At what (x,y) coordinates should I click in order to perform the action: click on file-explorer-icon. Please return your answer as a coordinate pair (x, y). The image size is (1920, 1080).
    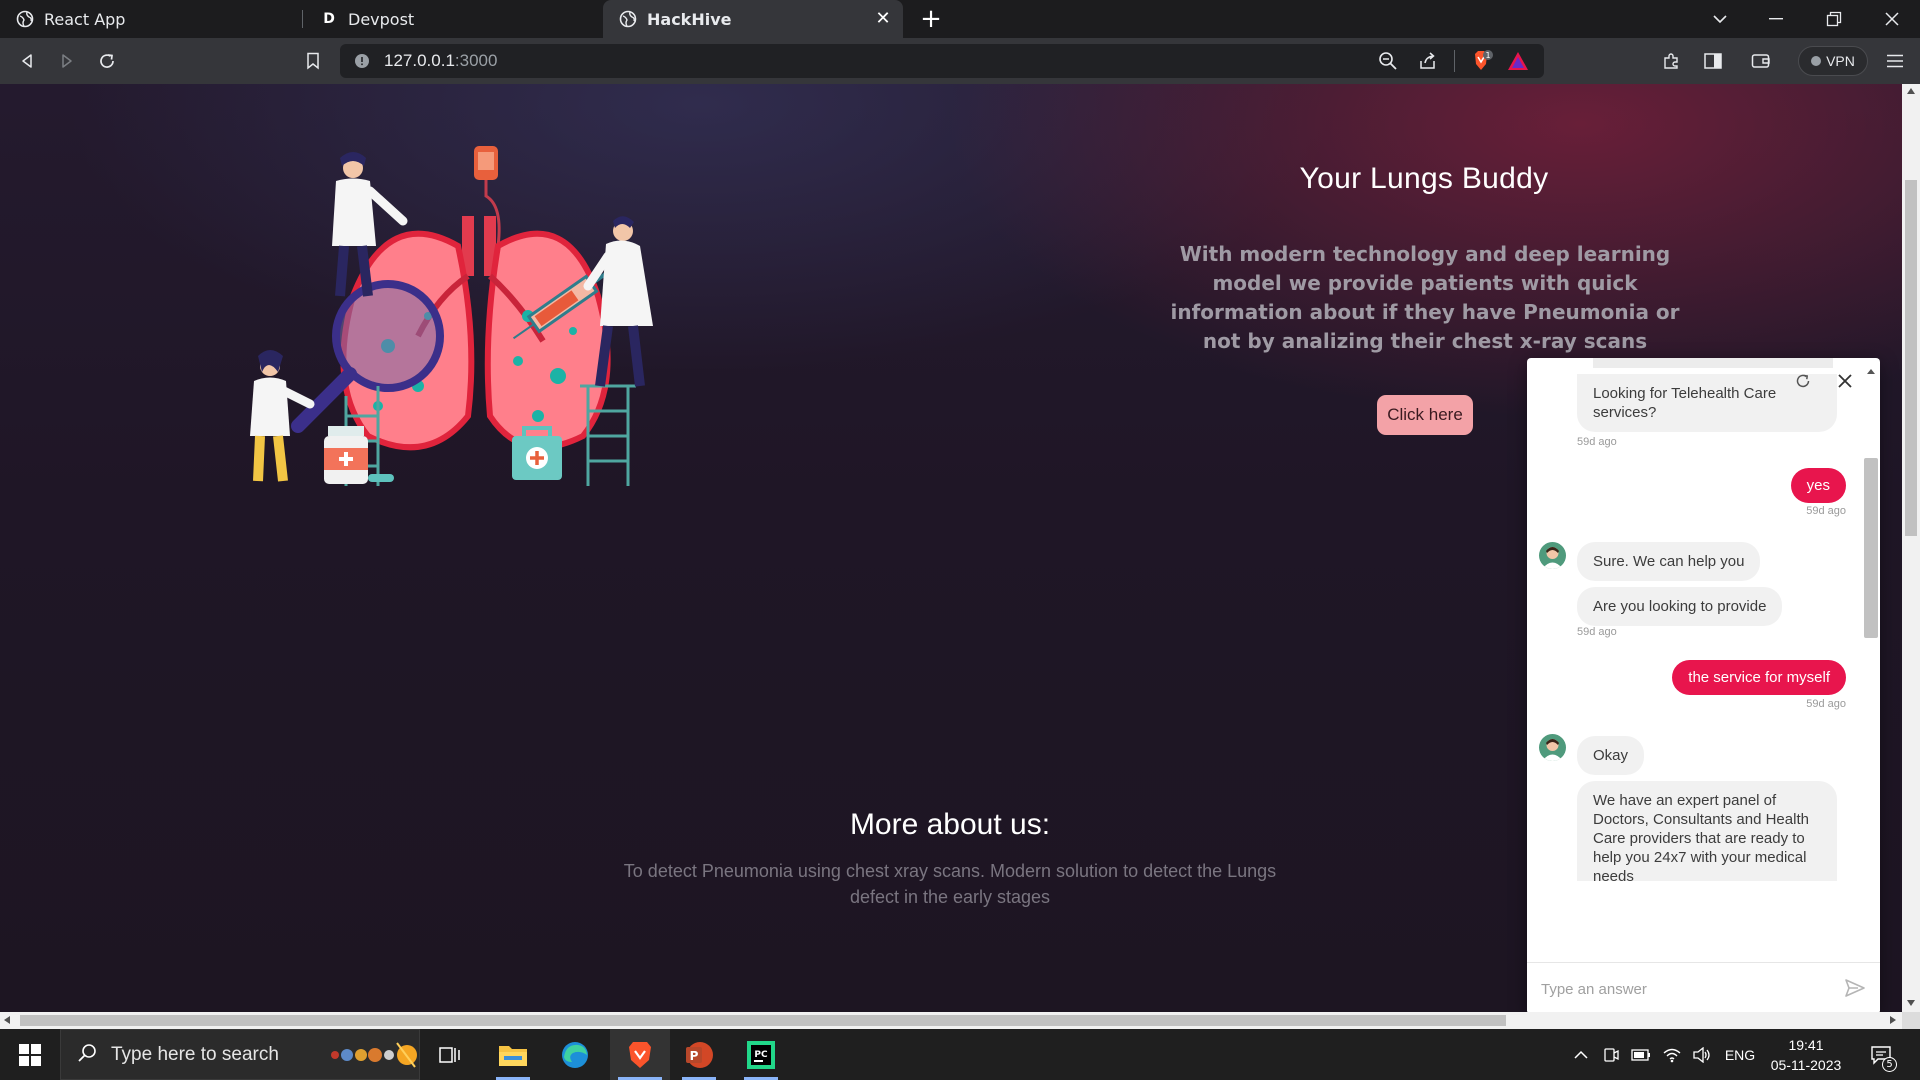
    Looking at the image, I should click on (513, 1054).